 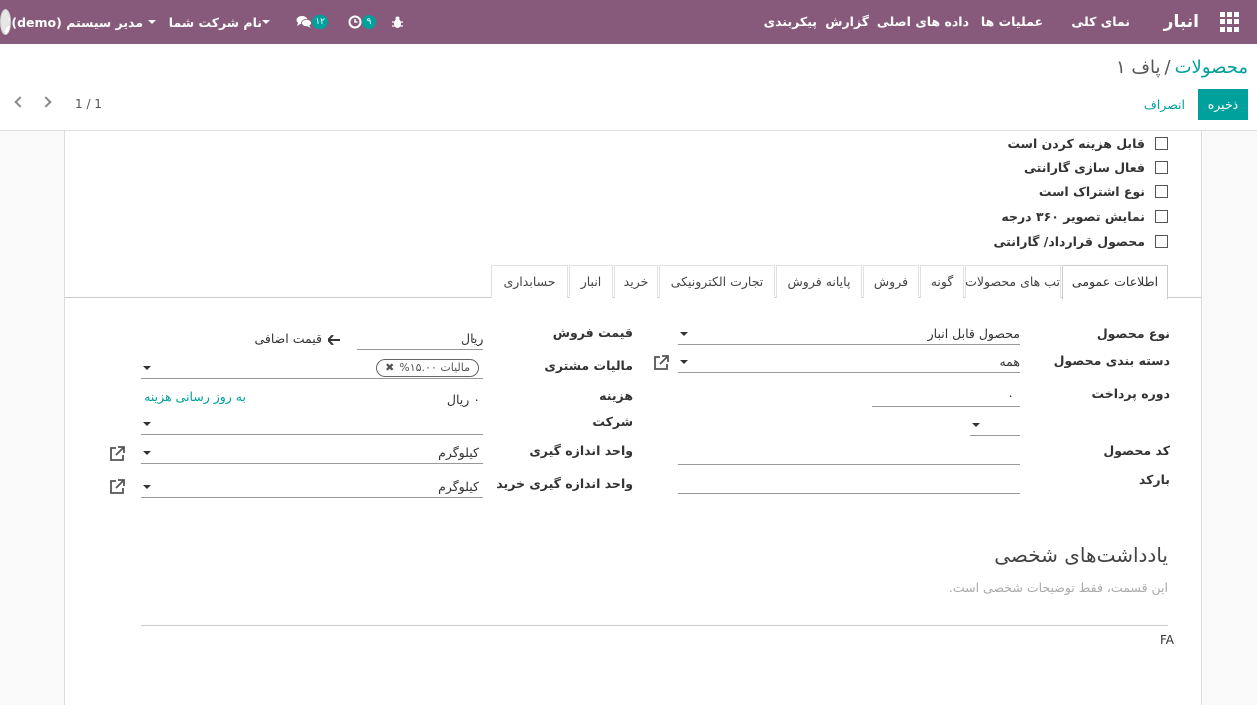 I want to click on notes-input: این قسمت، فقط توضیحات شخصی است., so click(x=1058, y=587).